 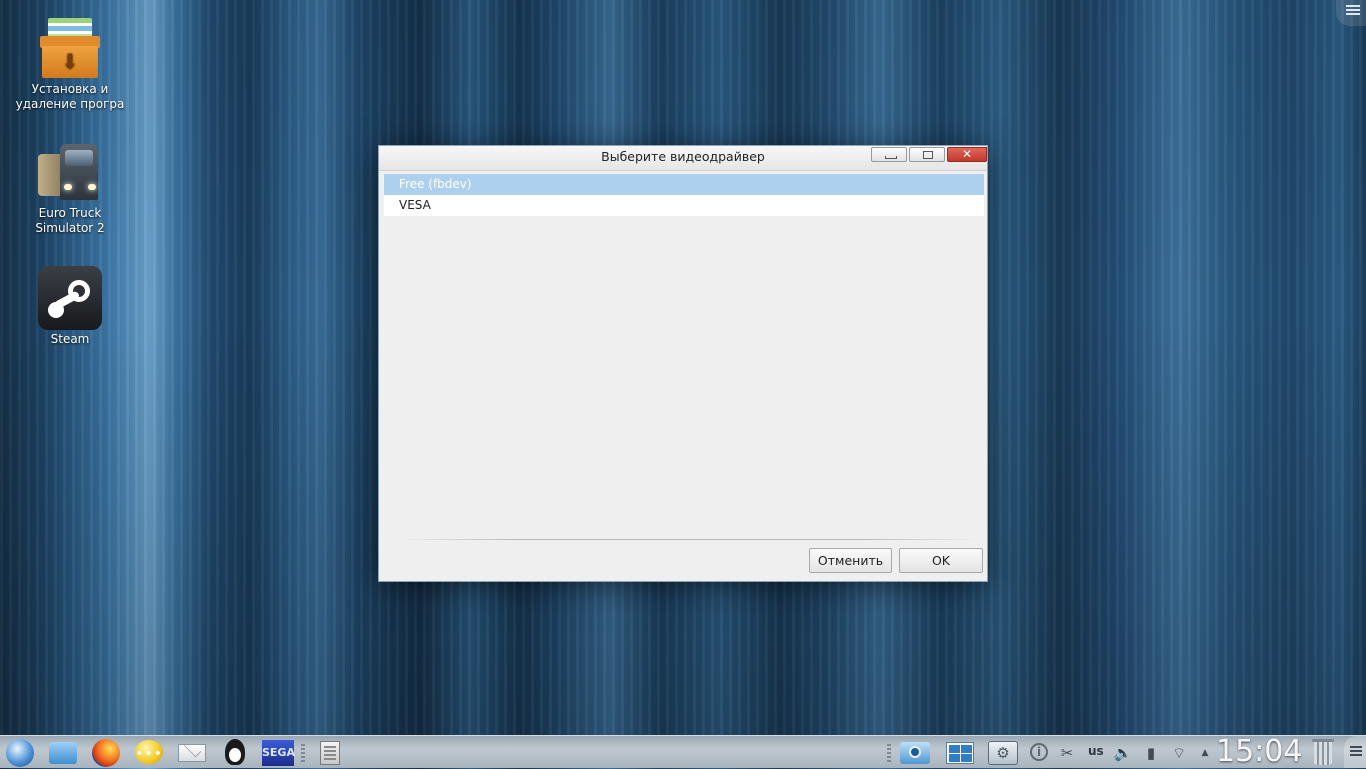 I want to click on driver-list: Free (fbdev) VESA, so click(x=684, y=195).